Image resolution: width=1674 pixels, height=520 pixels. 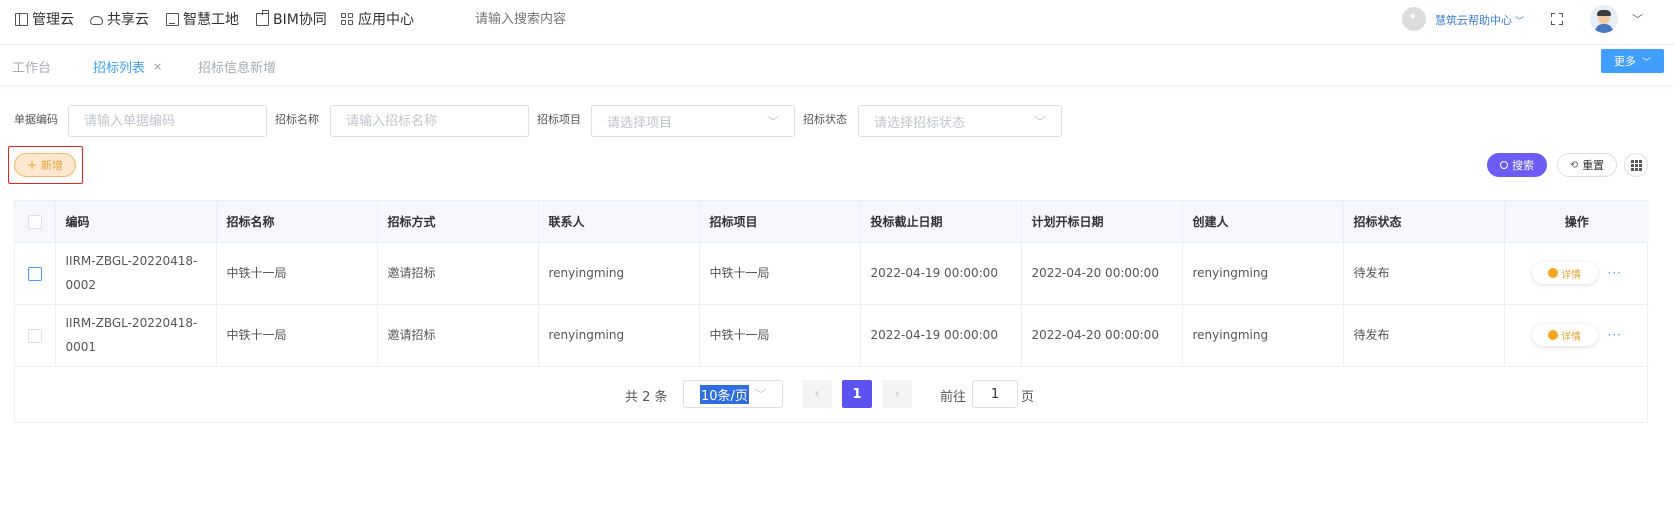 I want to click on nav-item-smart-site: 智慧工地, so click(x=202, y=19).